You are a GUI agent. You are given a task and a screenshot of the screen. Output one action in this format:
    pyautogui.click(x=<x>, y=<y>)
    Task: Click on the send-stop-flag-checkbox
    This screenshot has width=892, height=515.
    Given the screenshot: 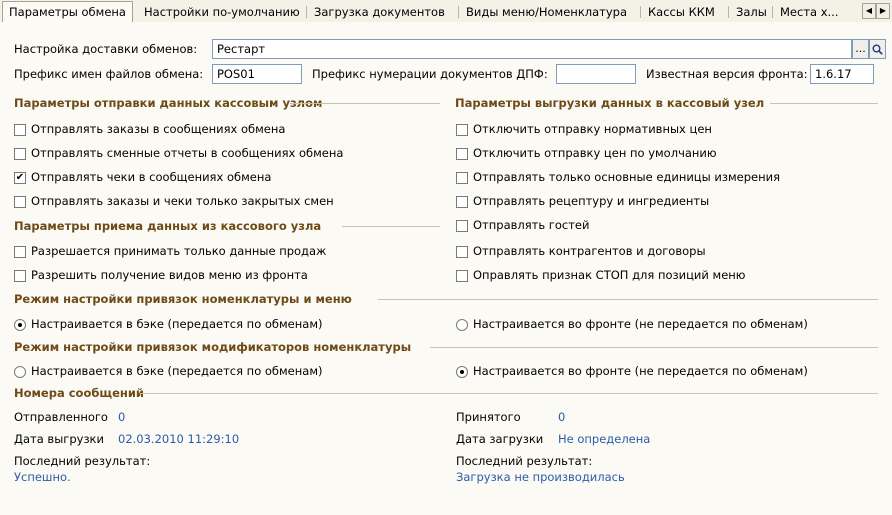 What is the action you would take?
    pyautogui.click(x=462, y=276)
    